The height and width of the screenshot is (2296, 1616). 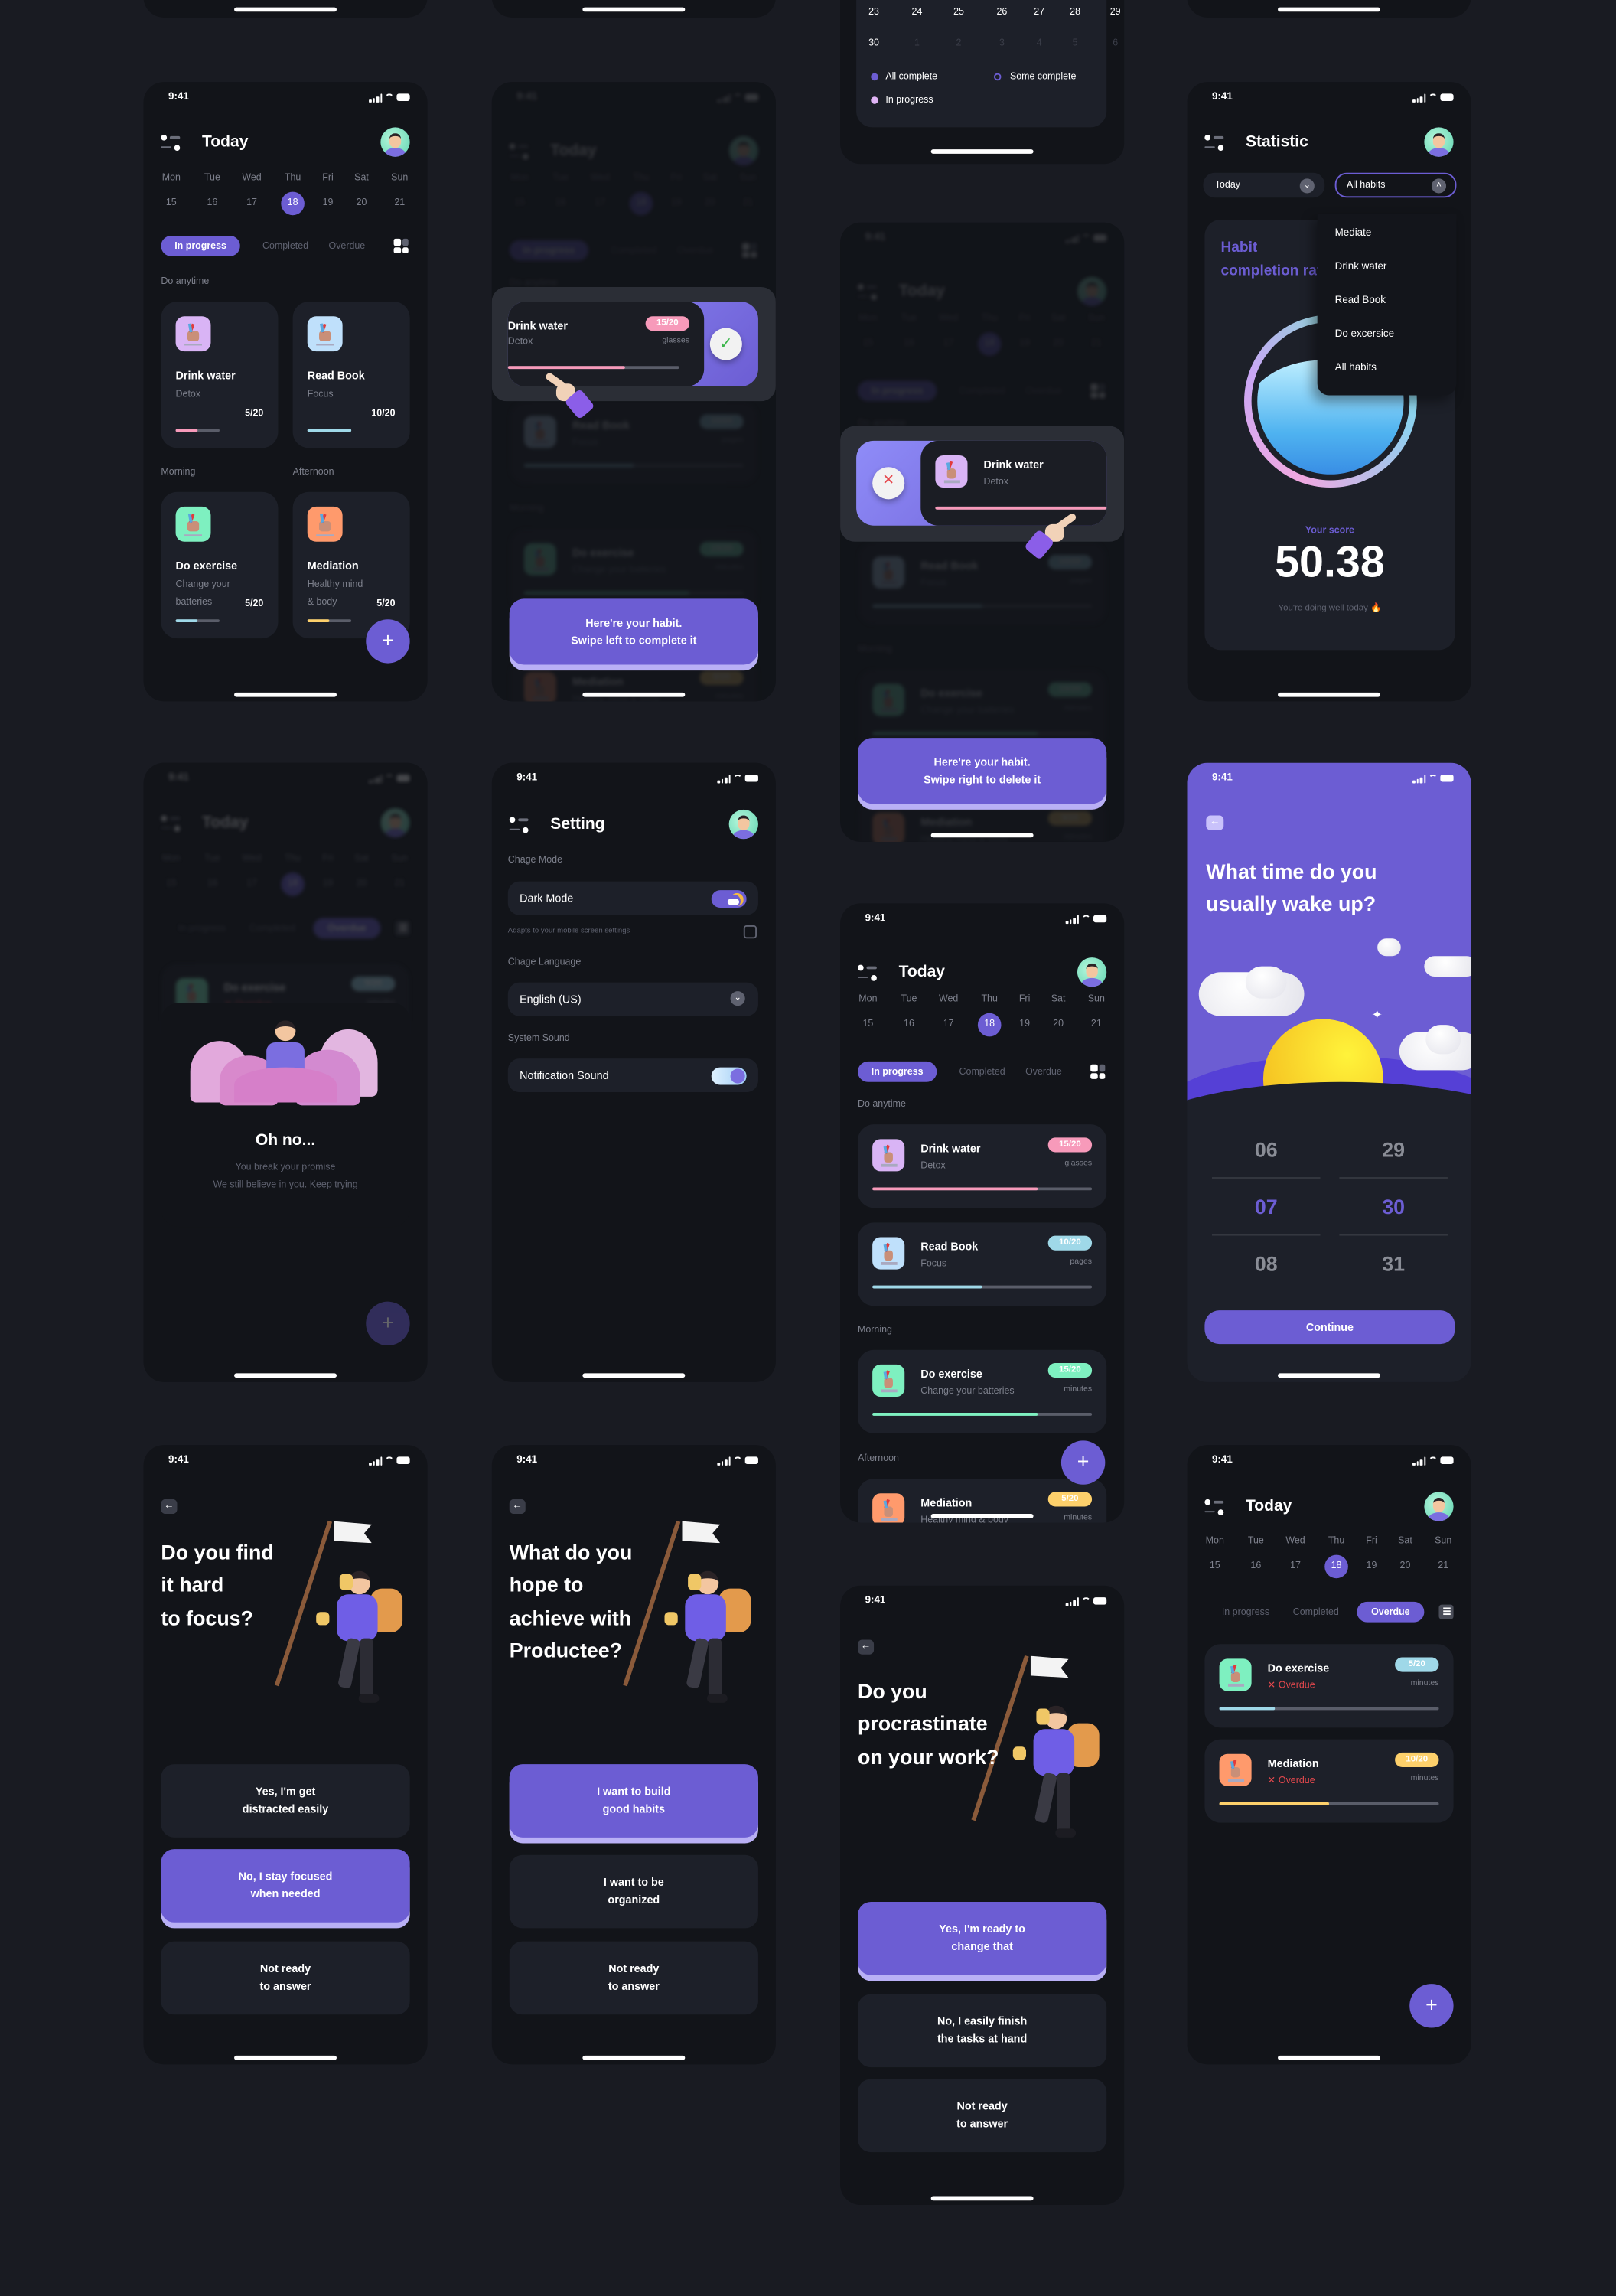 What do you see at coordinates (983, 1166) in the screenshot?
I see `habit-card: Drink water Detox 15/20 glasses` at bounding box center [983, 1166].